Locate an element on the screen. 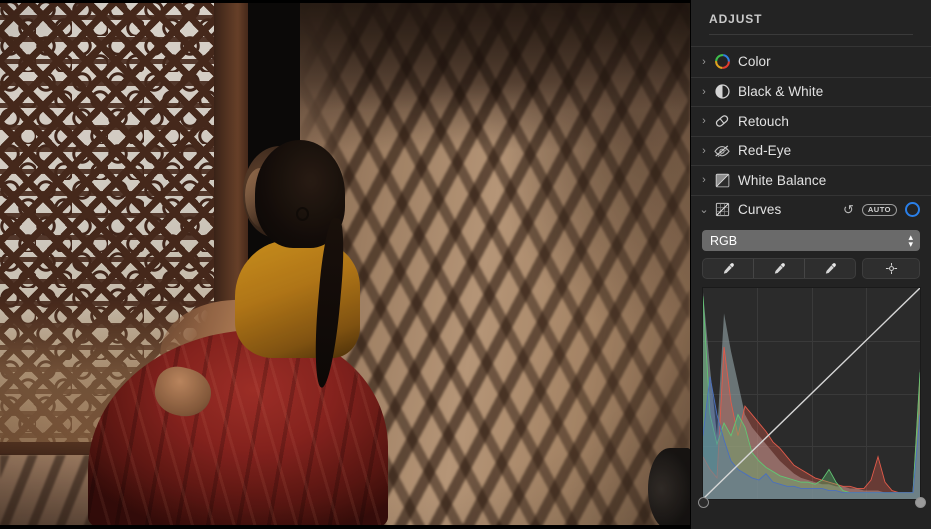  sidebar-item-label: Black & White is located at coordinates (781, 92).